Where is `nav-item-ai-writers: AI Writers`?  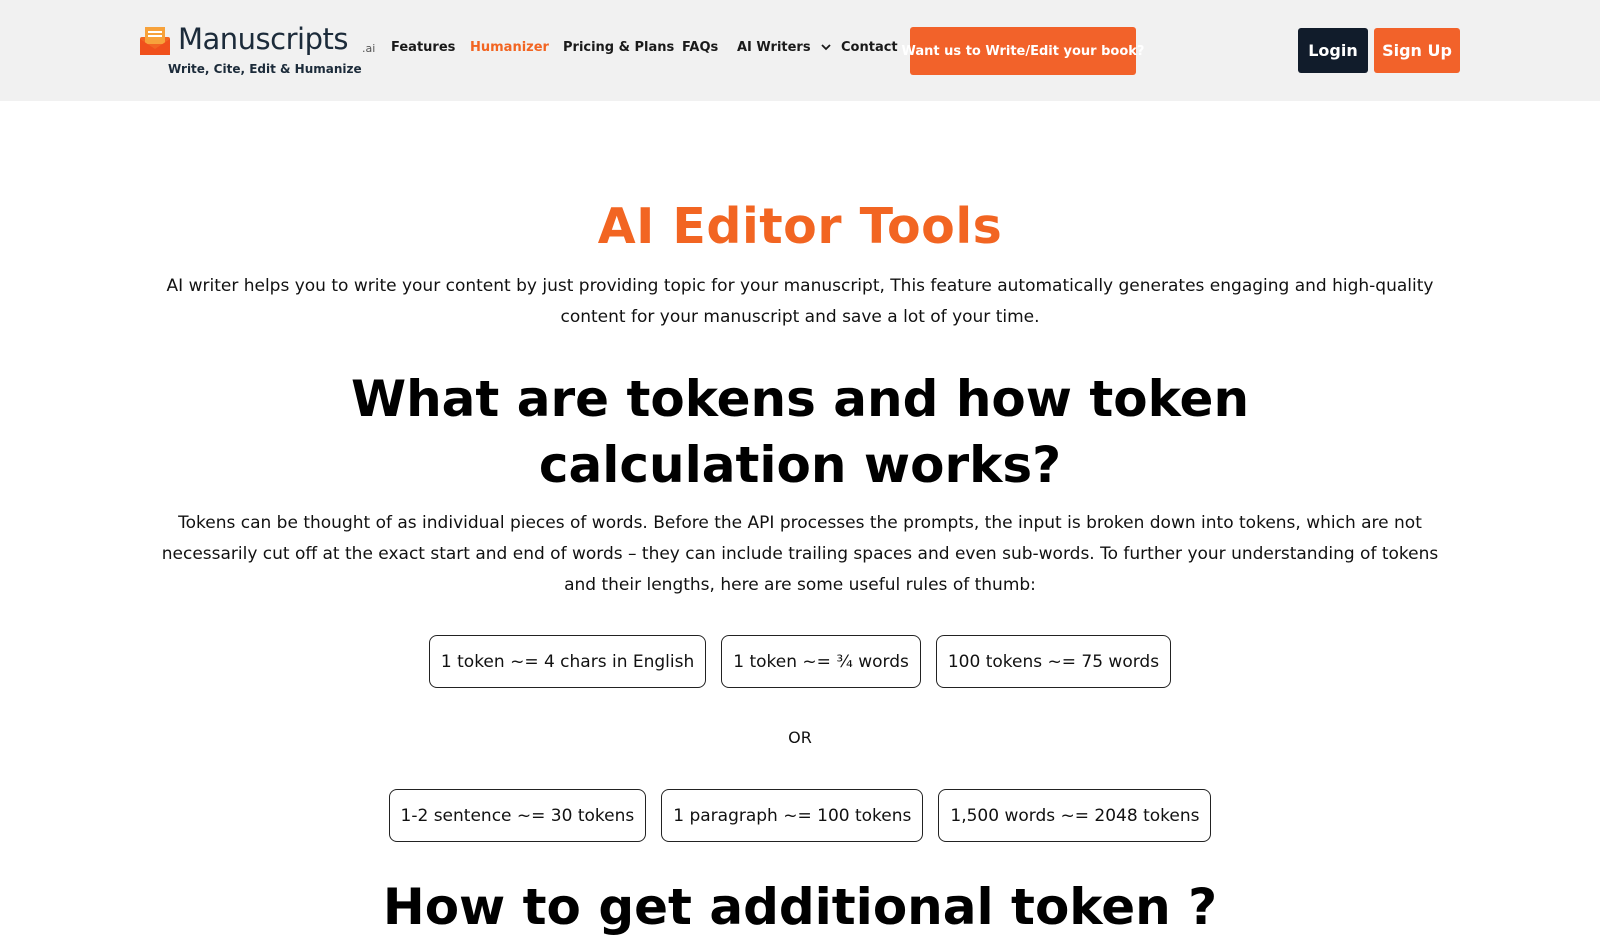
nav-item-ai-writers: AI Writers is located at coordinates (784, 47).